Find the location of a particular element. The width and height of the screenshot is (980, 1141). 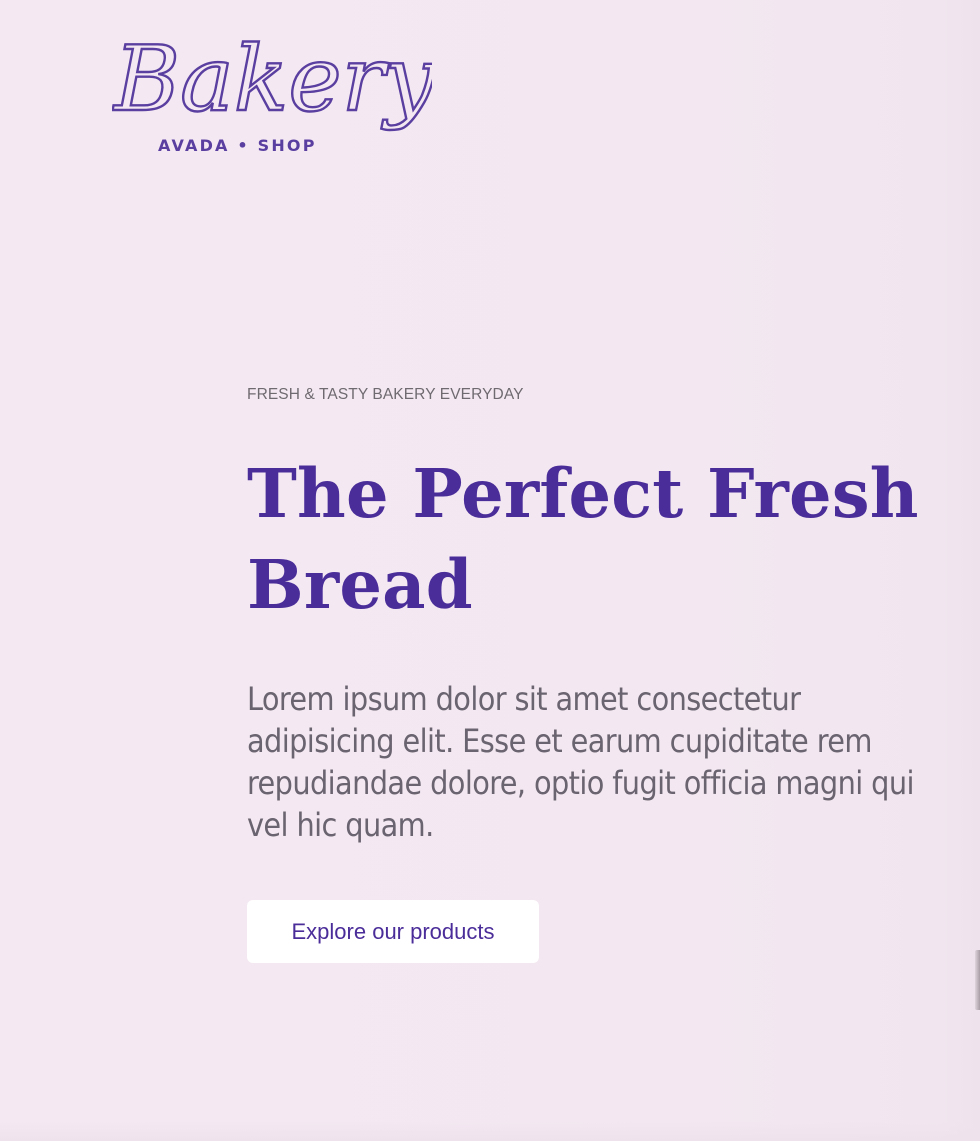

partial-product-image is located at coordinates (977, 980).